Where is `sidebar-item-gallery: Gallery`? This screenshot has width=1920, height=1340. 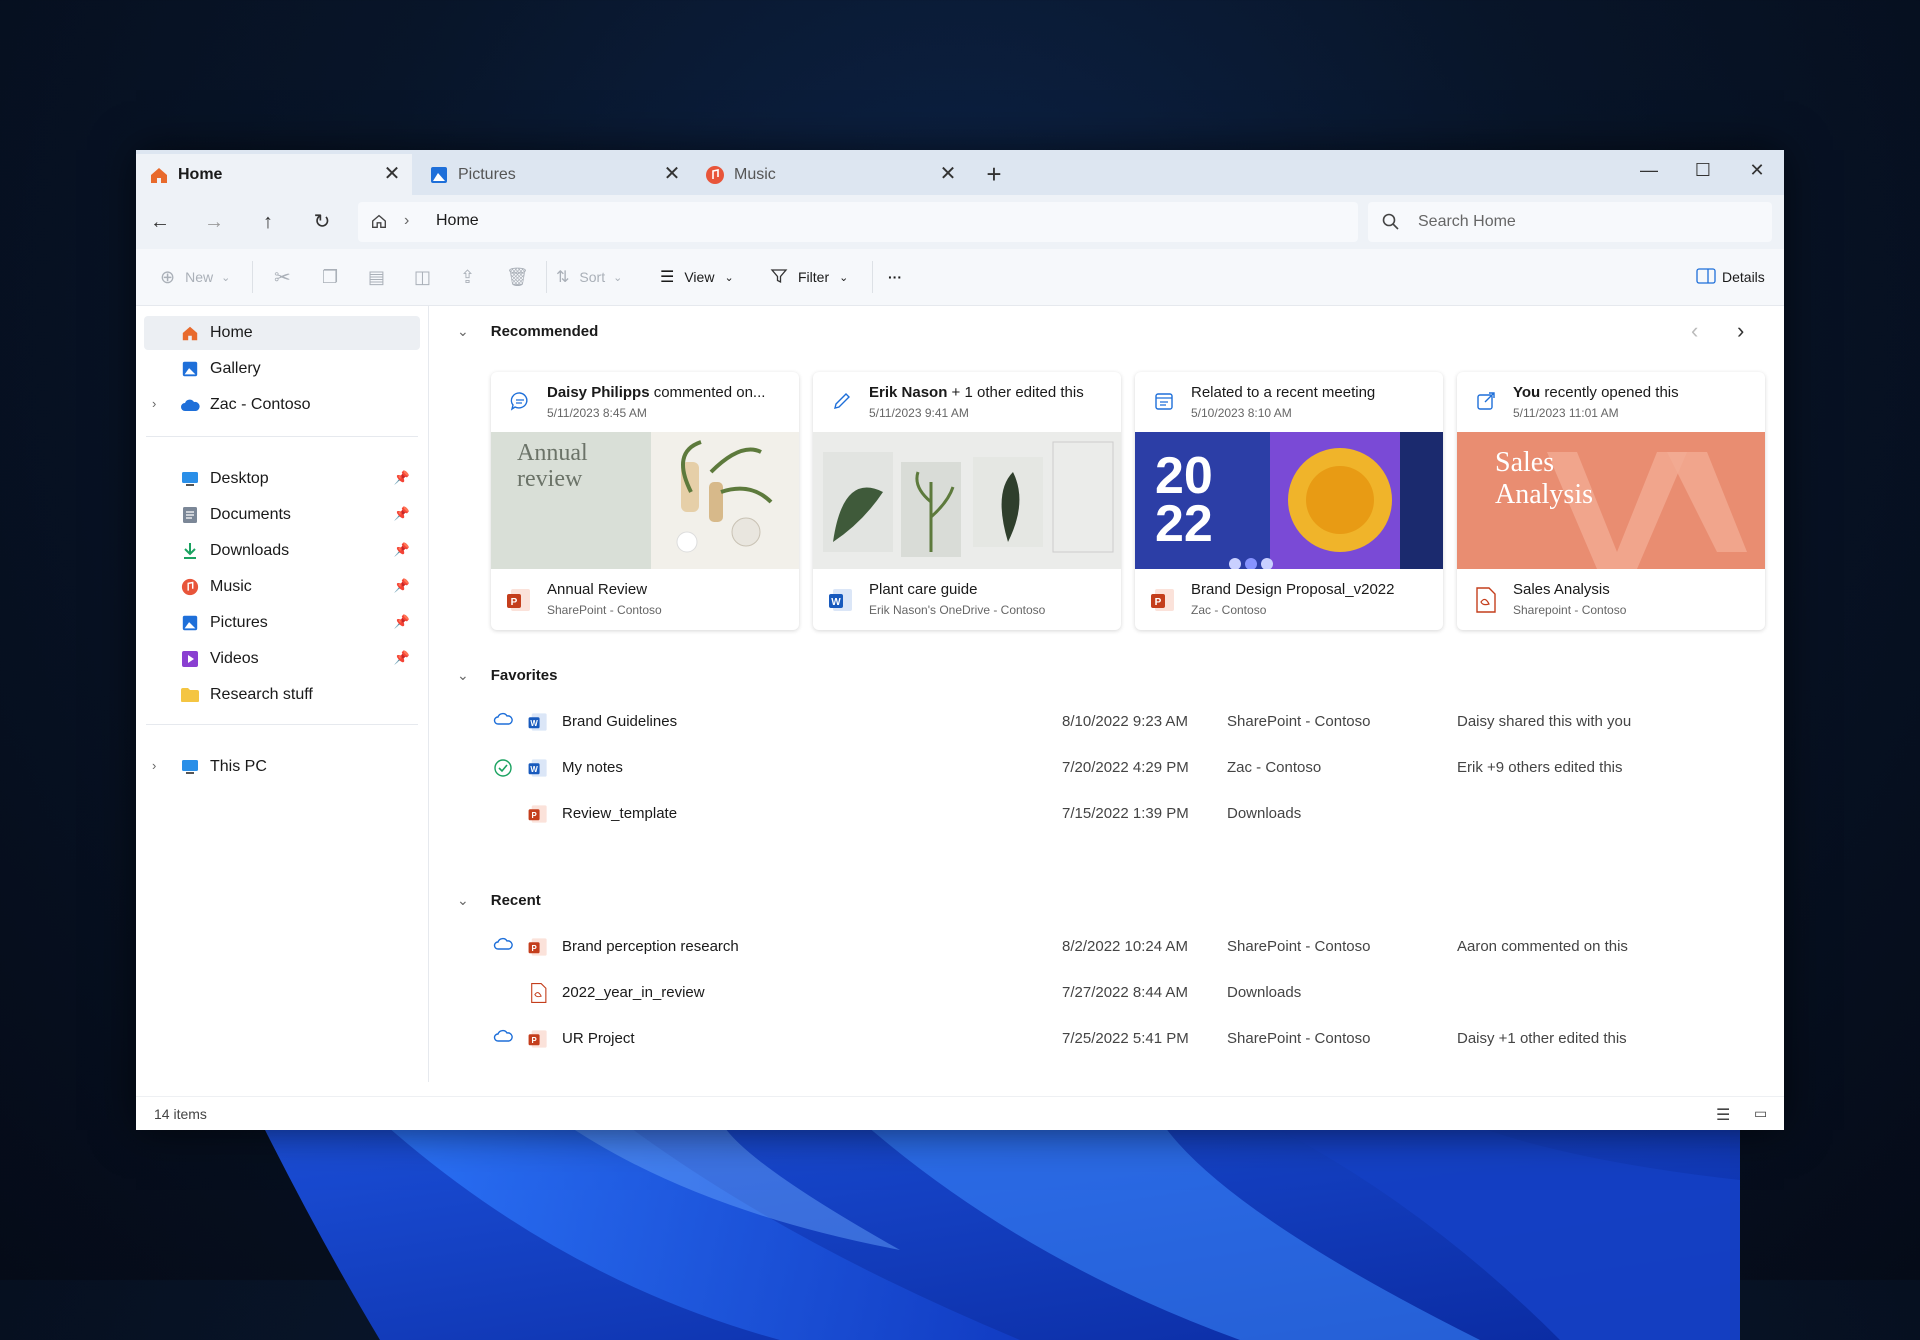 sidebar-item-gallery: Gallery is located at coordinates (282, 369).